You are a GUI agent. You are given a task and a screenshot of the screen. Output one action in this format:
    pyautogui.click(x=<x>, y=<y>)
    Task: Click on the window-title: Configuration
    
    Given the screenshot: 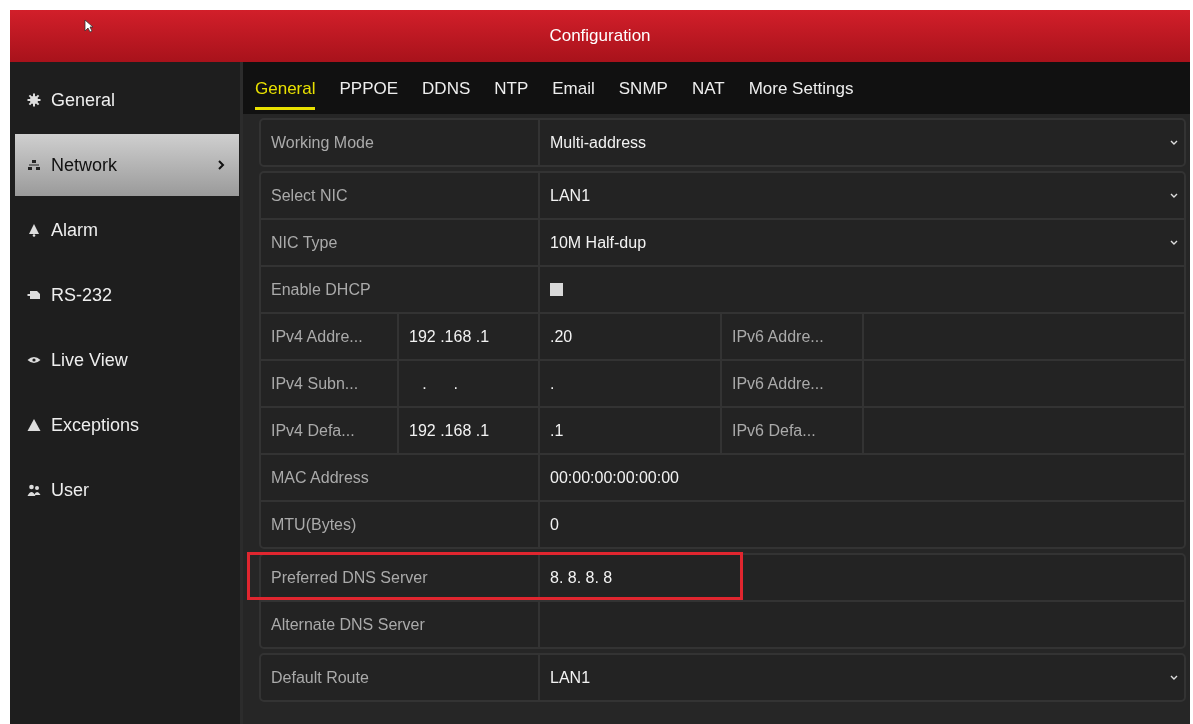 What is the action you would take?
    pyautogui.click(x=600, y=36)
    